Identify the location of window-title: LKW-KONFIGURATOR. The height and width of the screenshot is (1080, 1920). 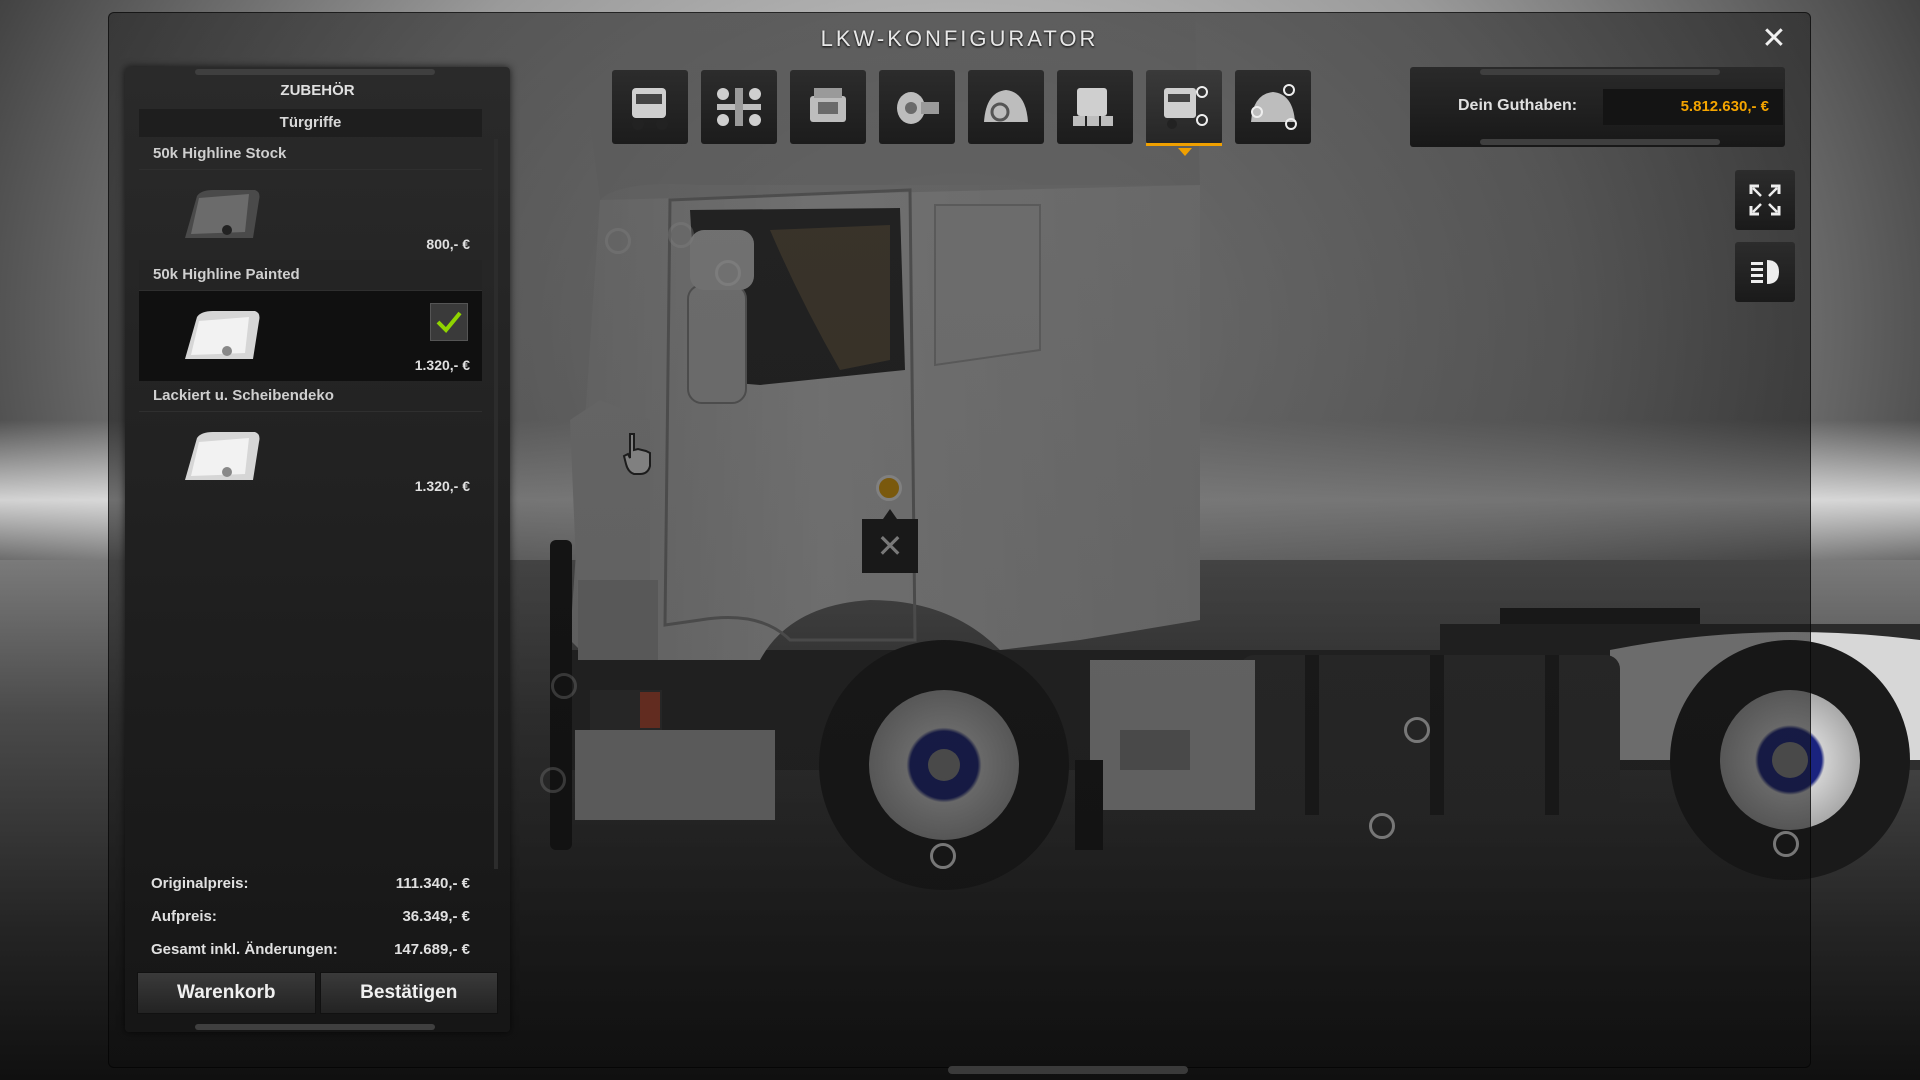
(959, 38).